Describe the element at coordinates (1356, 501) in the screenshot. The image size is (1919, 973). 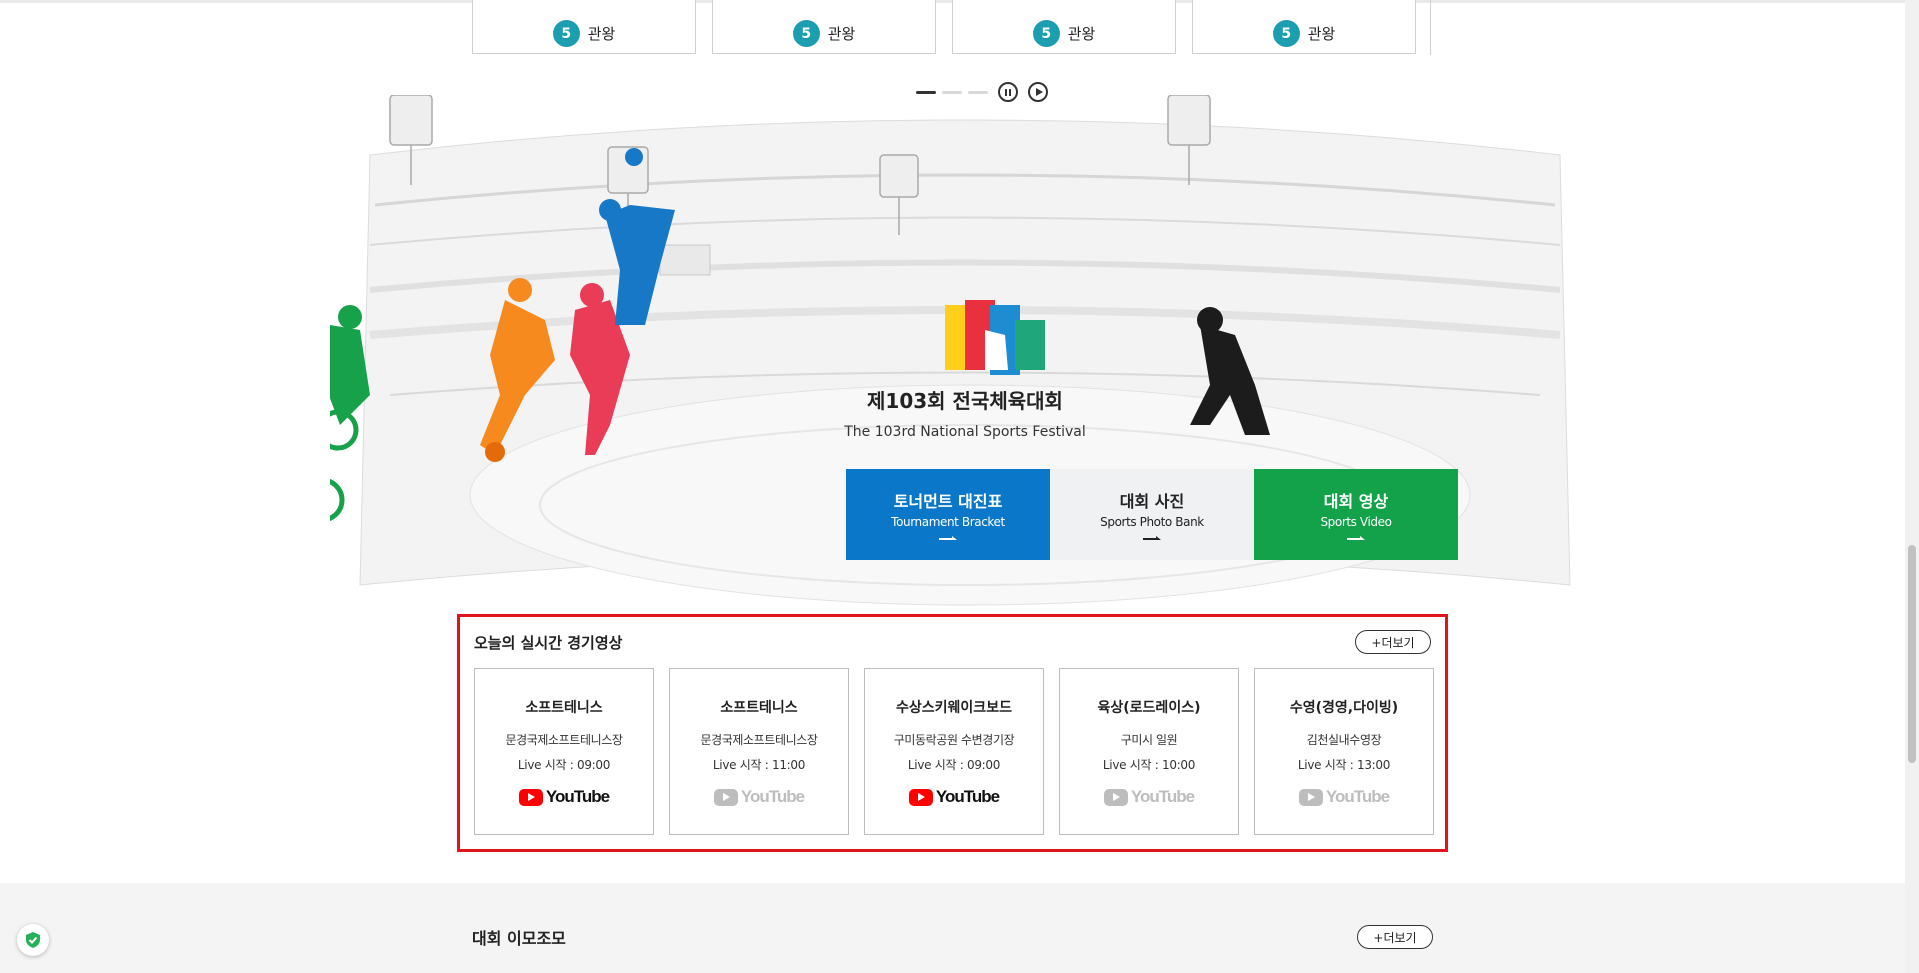
I see `tile-title: 대회 영상` at that location.